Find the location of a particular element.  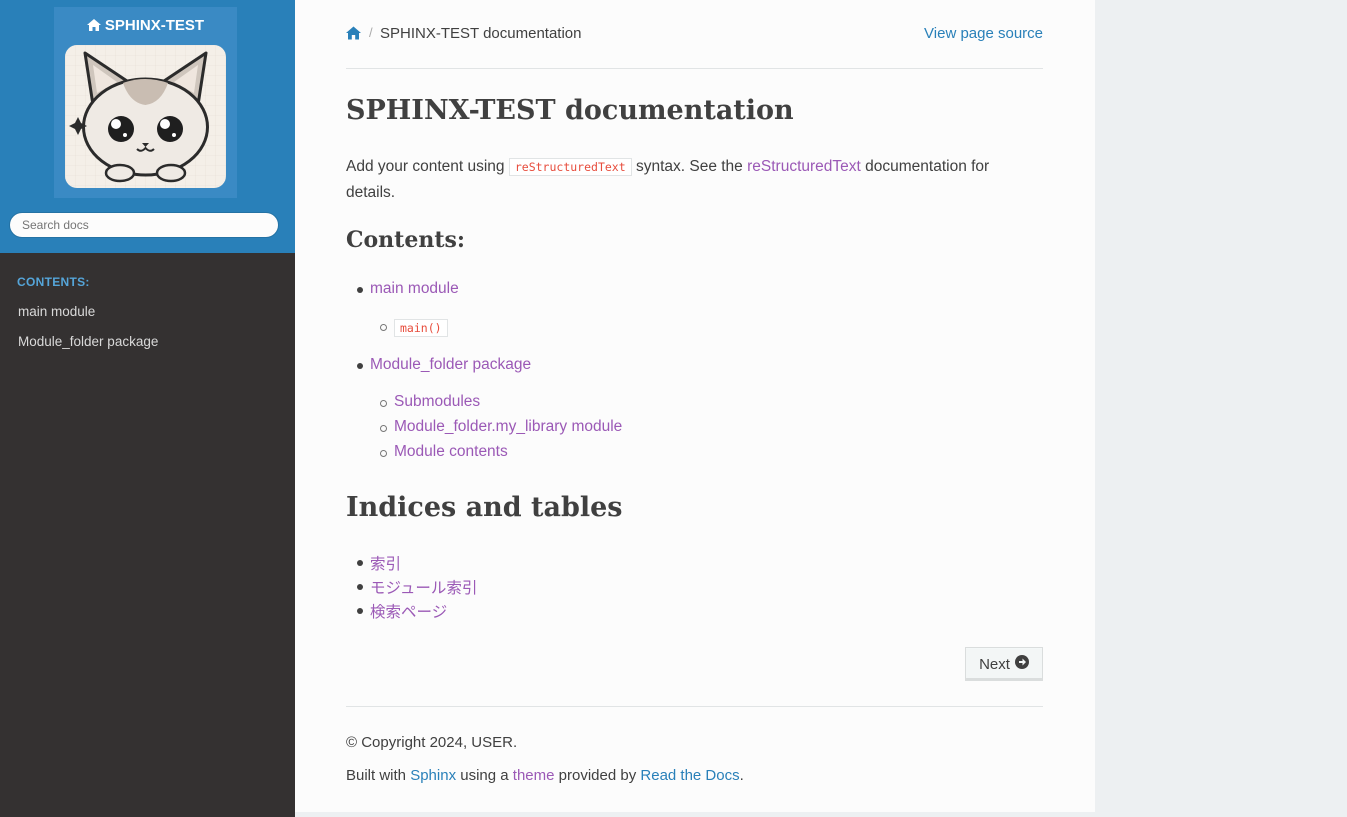

project-title-text: SPHINX-TEST is located at coordinates (154, 25).